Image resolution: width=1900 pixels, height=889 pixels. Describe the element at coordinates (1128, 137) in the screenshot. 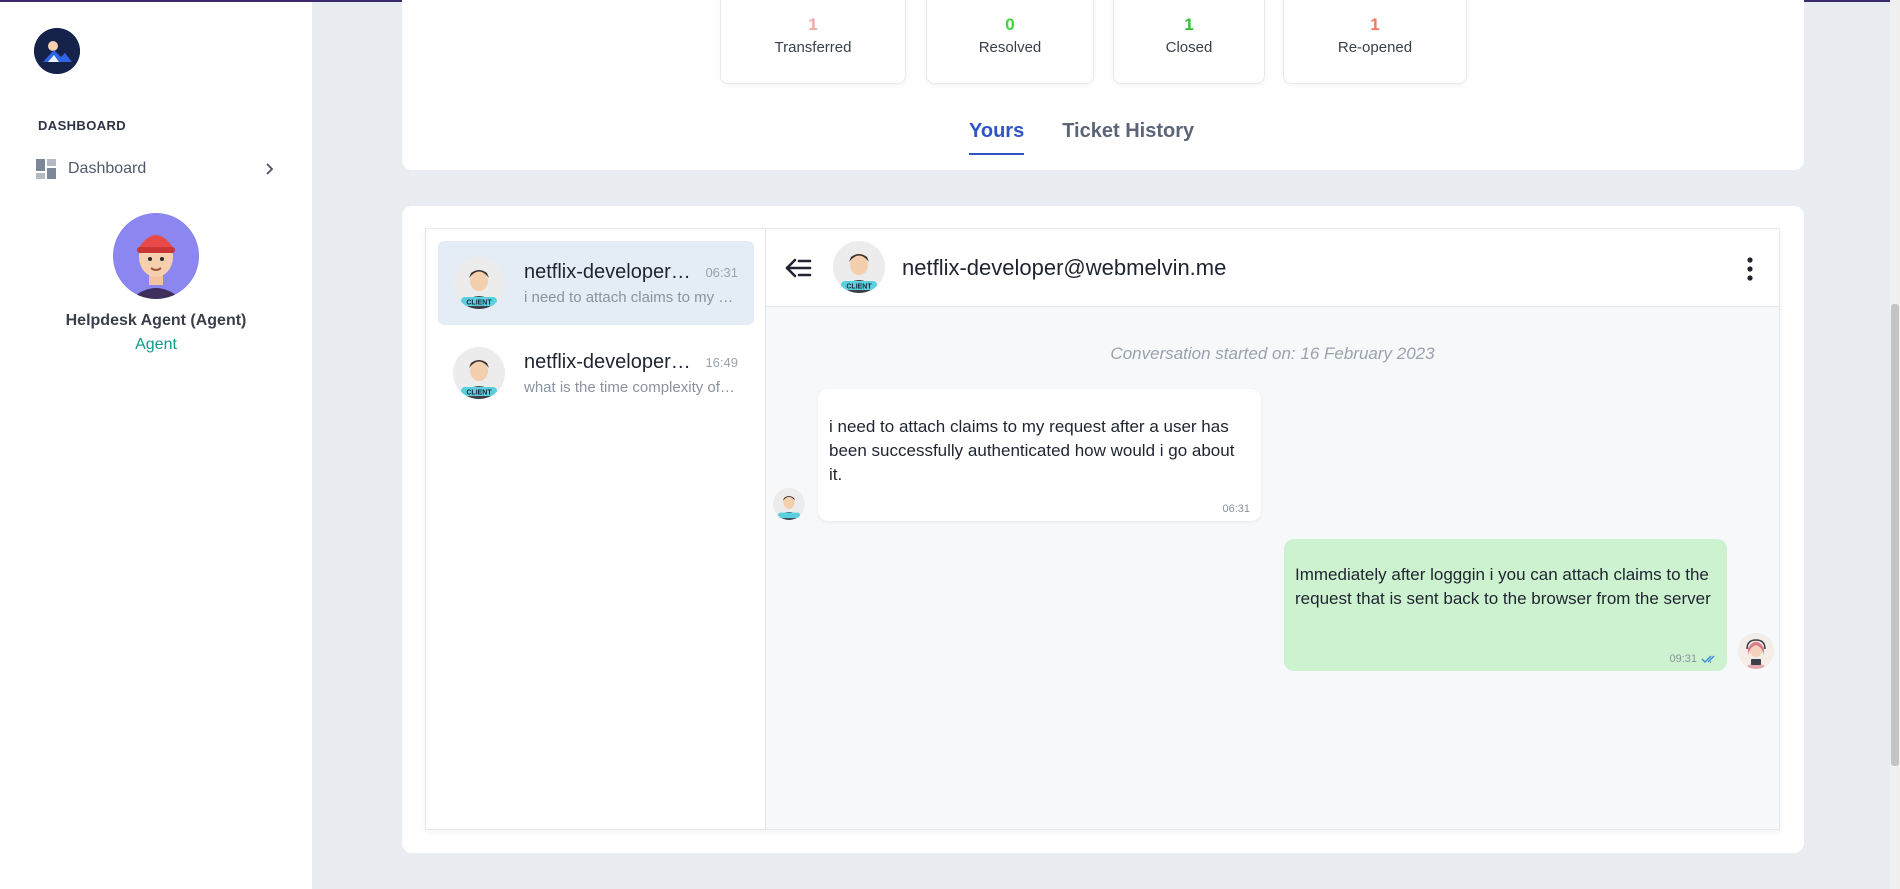

I see `tab-ticket-history: Ticket History` at that location.